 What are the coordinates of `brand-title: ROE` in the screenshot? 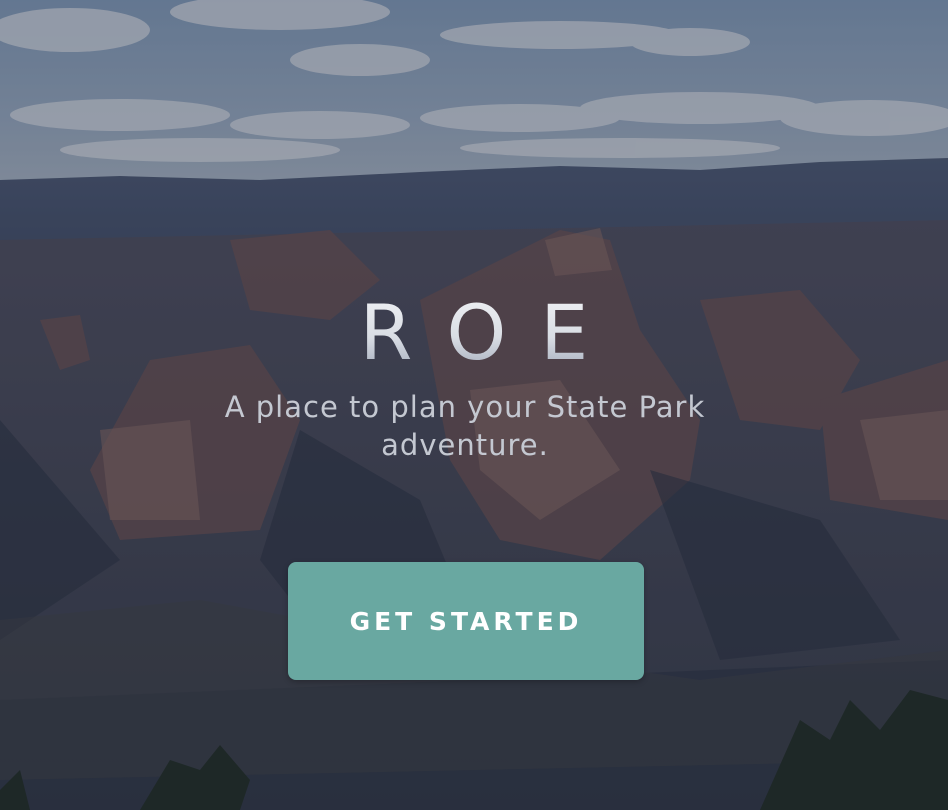 It's located at (474, 333).